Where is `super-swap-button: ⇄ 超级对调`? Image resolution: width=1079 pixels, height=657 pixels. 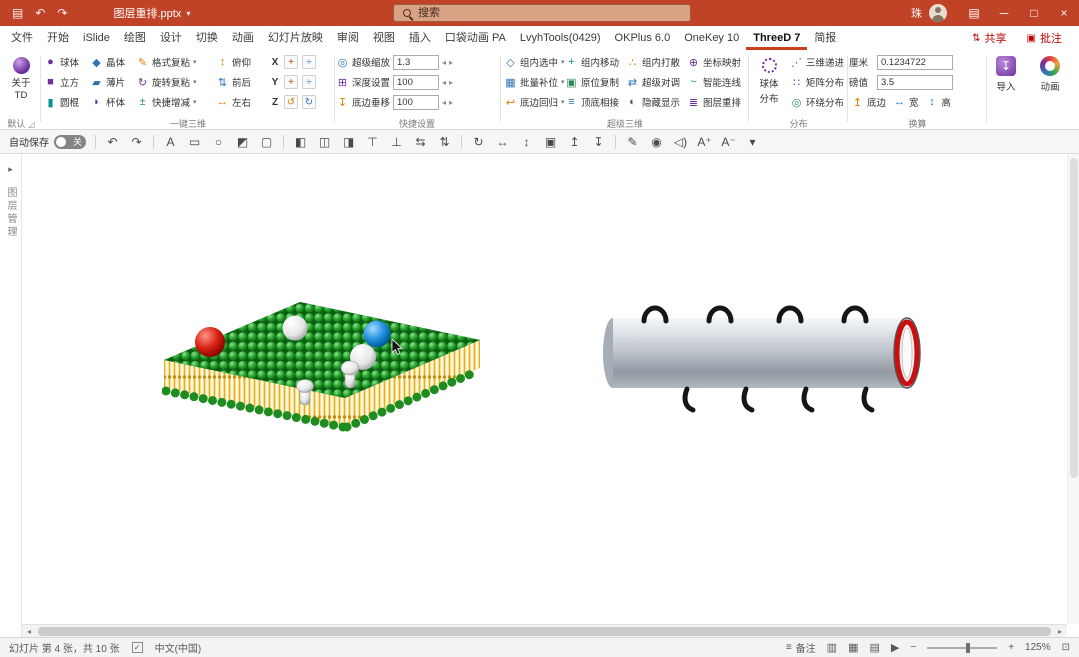 super-swap-button: ⇄ 超级对调 is located at coordinates (654, 82).